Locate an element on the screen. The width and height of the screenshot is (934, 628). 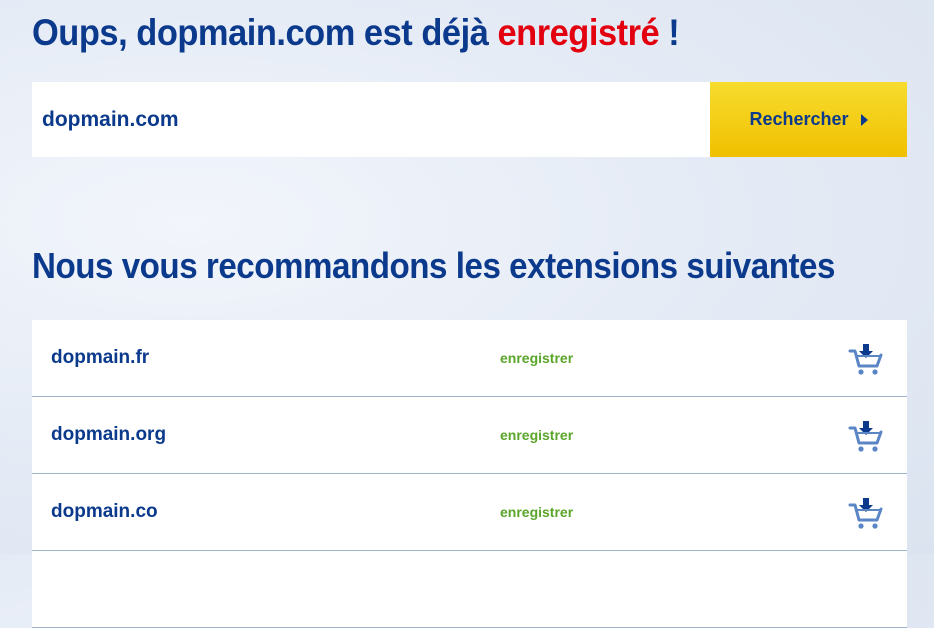
search-button: Rechercher is located at coordinates (808, 119).